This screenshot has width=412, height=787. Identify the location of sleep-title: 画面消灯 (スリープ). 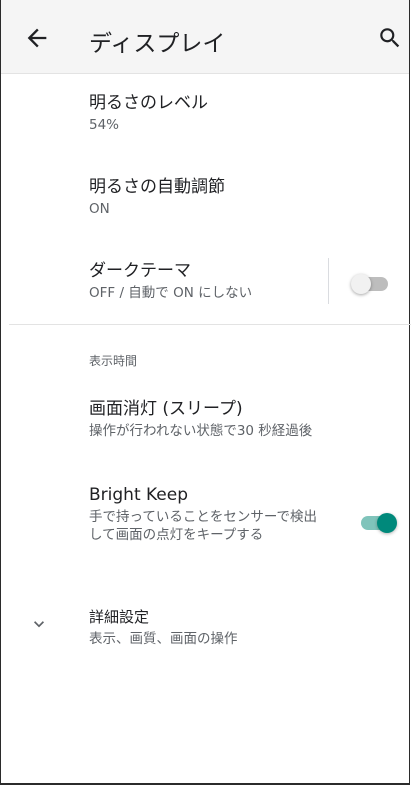
(166, 409).